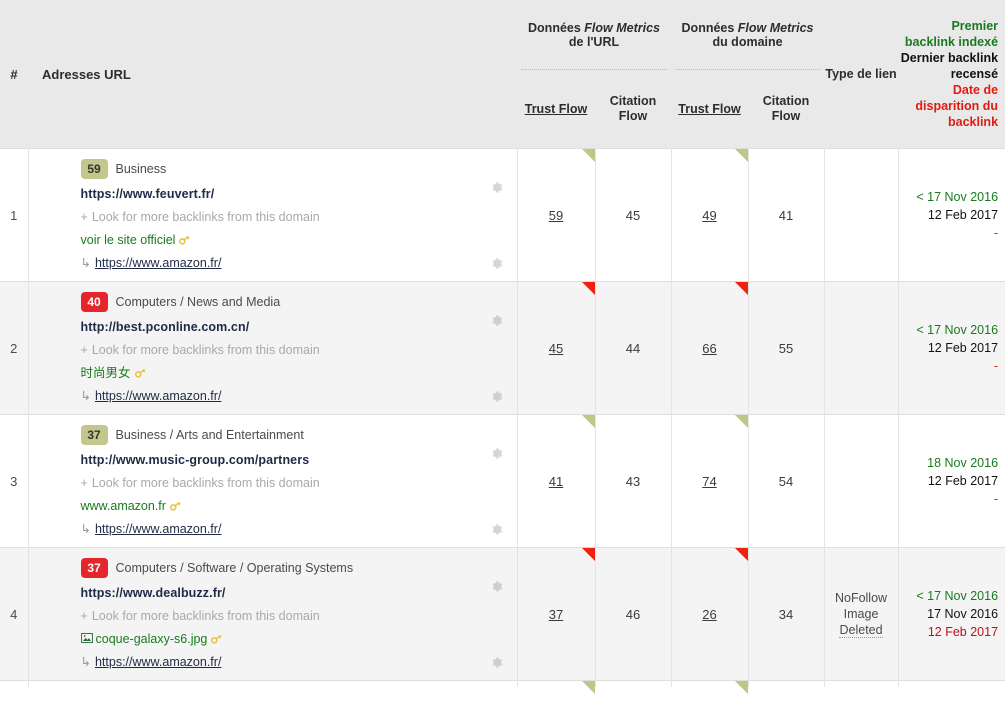  What do you see at coordinates (165, 327) in the screenshot?
I see `source-url: http://best.pconline.com.cn/` at bounding box center [165, 327].